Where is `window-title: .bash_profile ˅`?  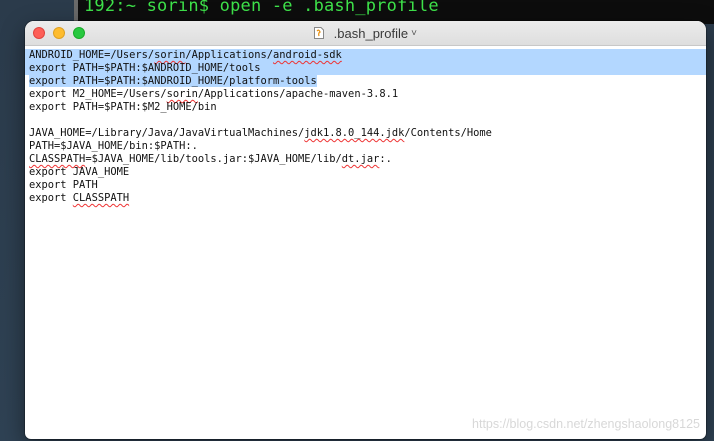
window-title: .bash_profile ˅ is located at coordinates (365, 33).